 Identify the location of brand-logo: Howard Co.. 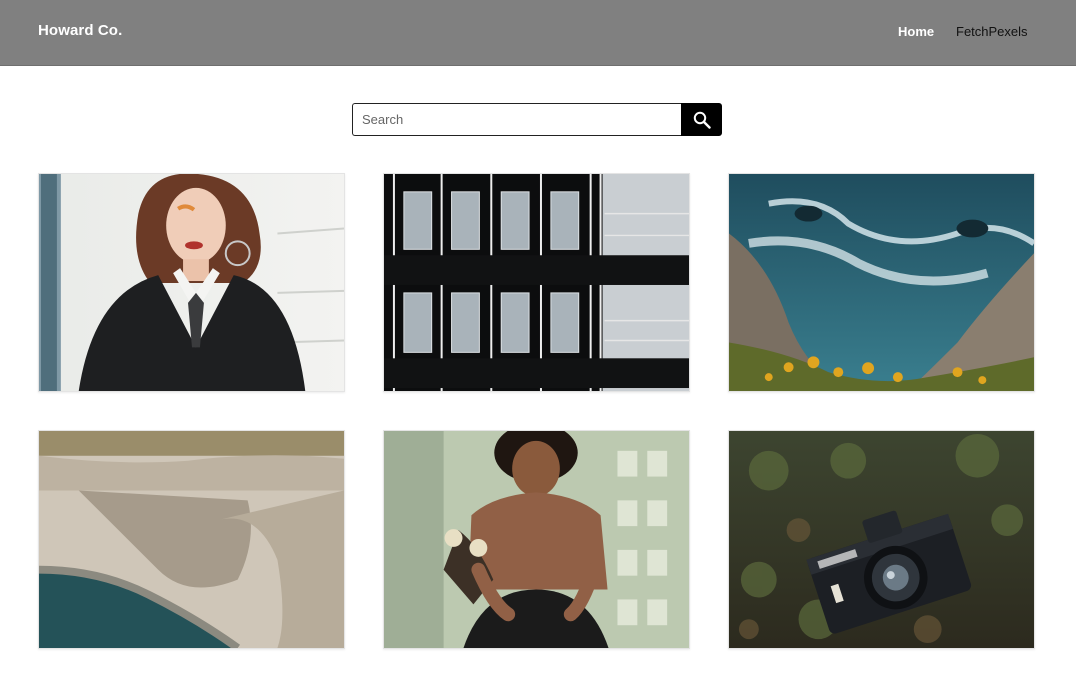
(80, 30).